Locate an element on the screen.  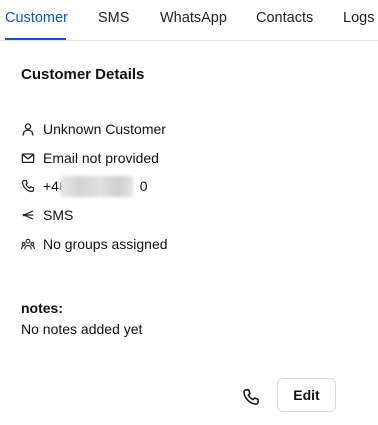
active-tab-indicator is located at coordinates (35, 39).